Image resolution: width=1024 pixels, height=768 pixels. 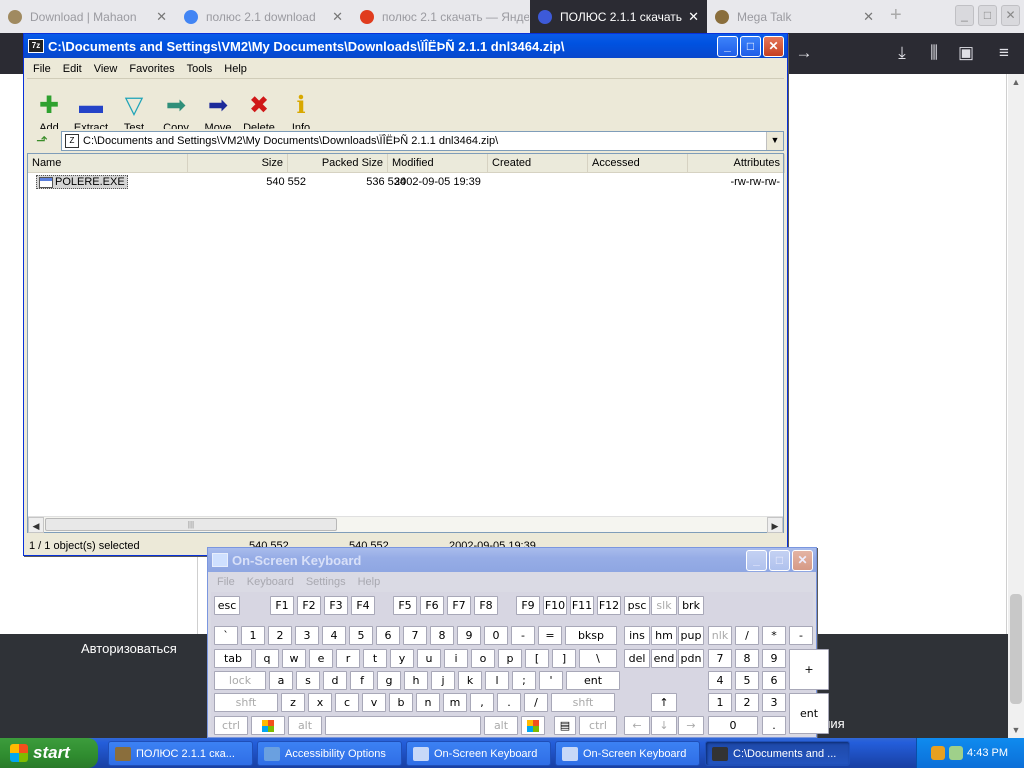 I want to click on key-/: /, so click(x=536, y=702).